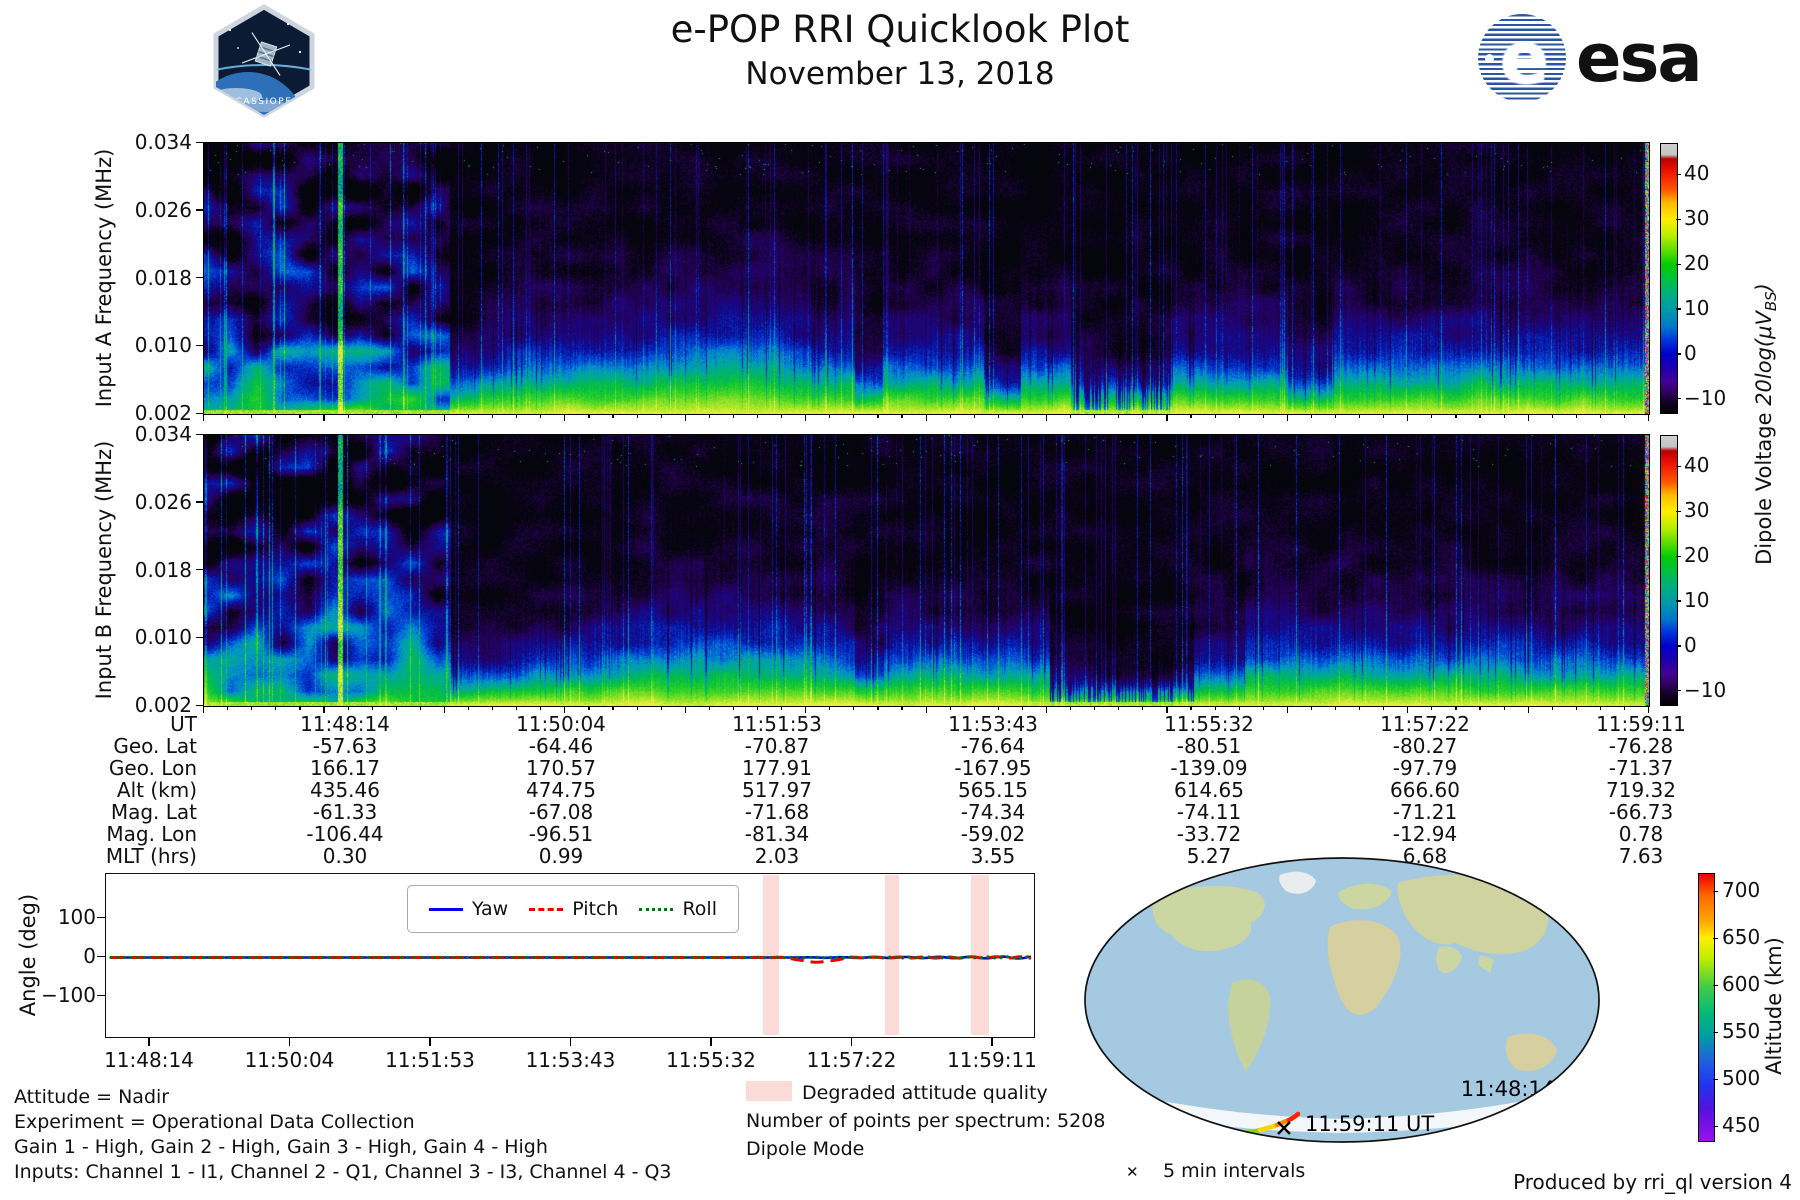 The image size is (1800, 1200). What do you see at coordinates (1596, 1114) in the screenshot?
I see `satellite-track-segment` at bounding box center [1596, 1114].